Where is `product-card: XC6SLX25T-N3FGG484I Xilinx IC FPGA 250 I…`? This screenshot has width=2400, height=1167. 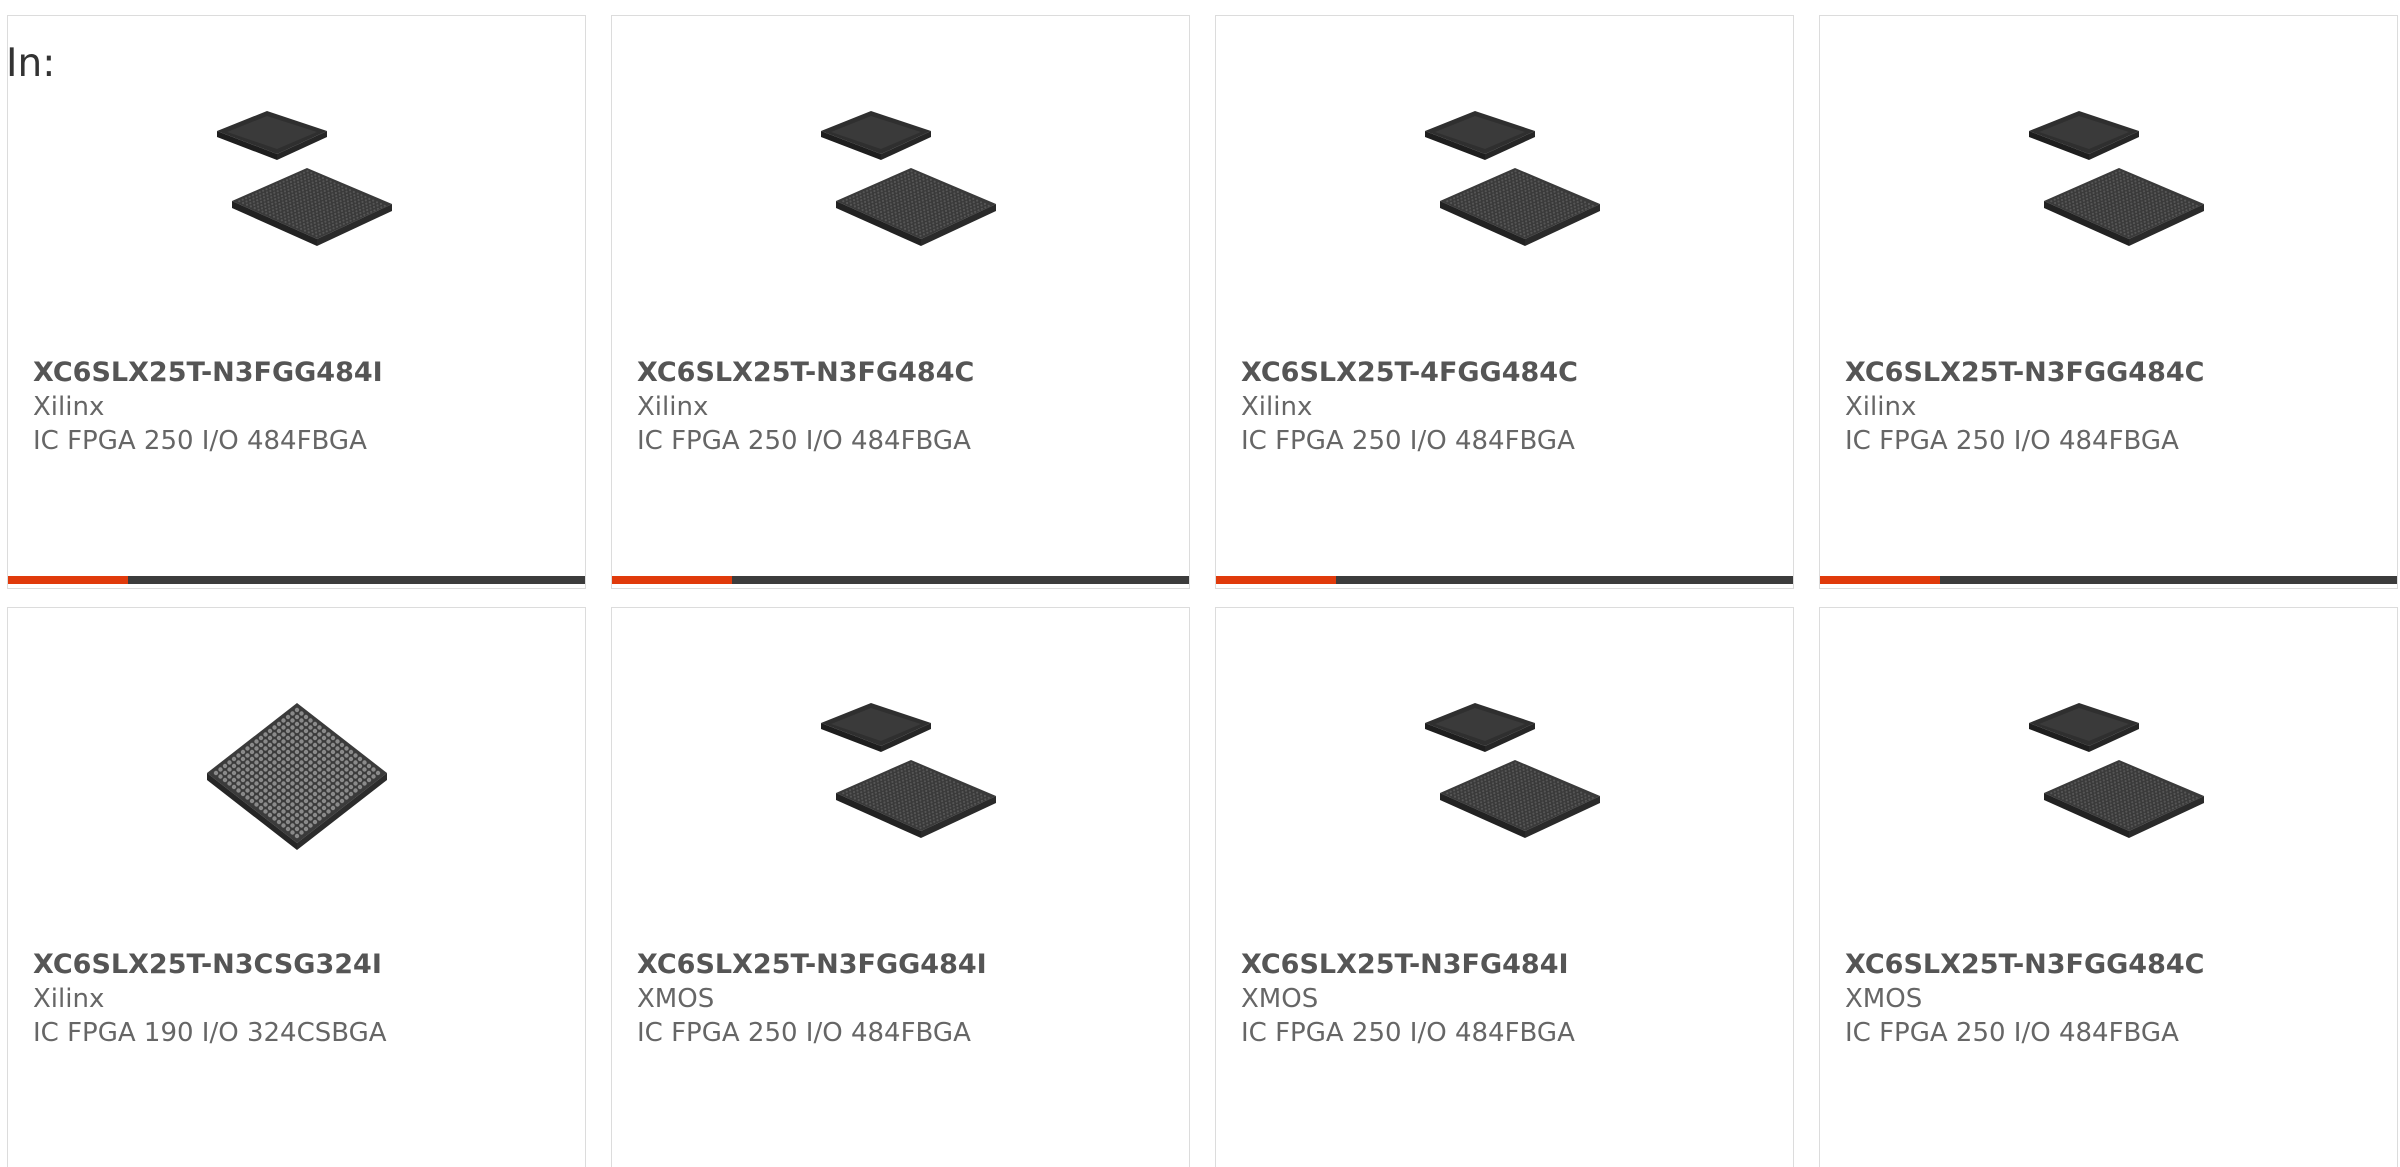 product-card: XC6SLX25T-N3FGG484I Xilinx IC FPGA 250 I… is located at coordinates (296, 302).